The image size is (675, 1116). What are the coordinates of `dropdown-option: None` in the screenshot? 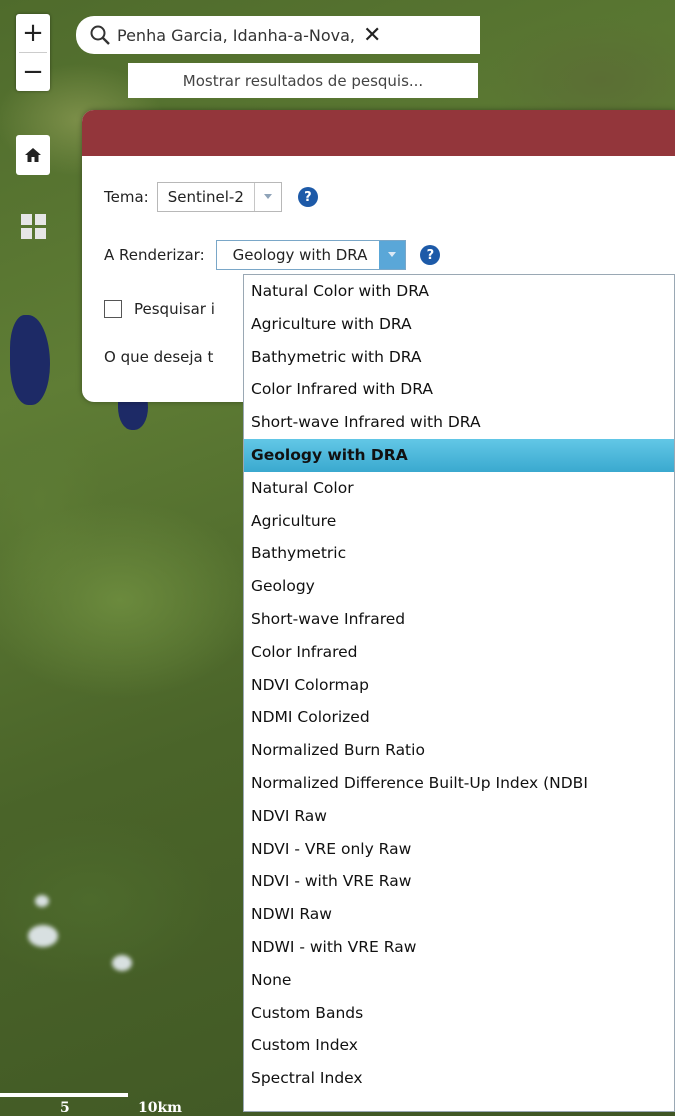 It's located at (459, 980).